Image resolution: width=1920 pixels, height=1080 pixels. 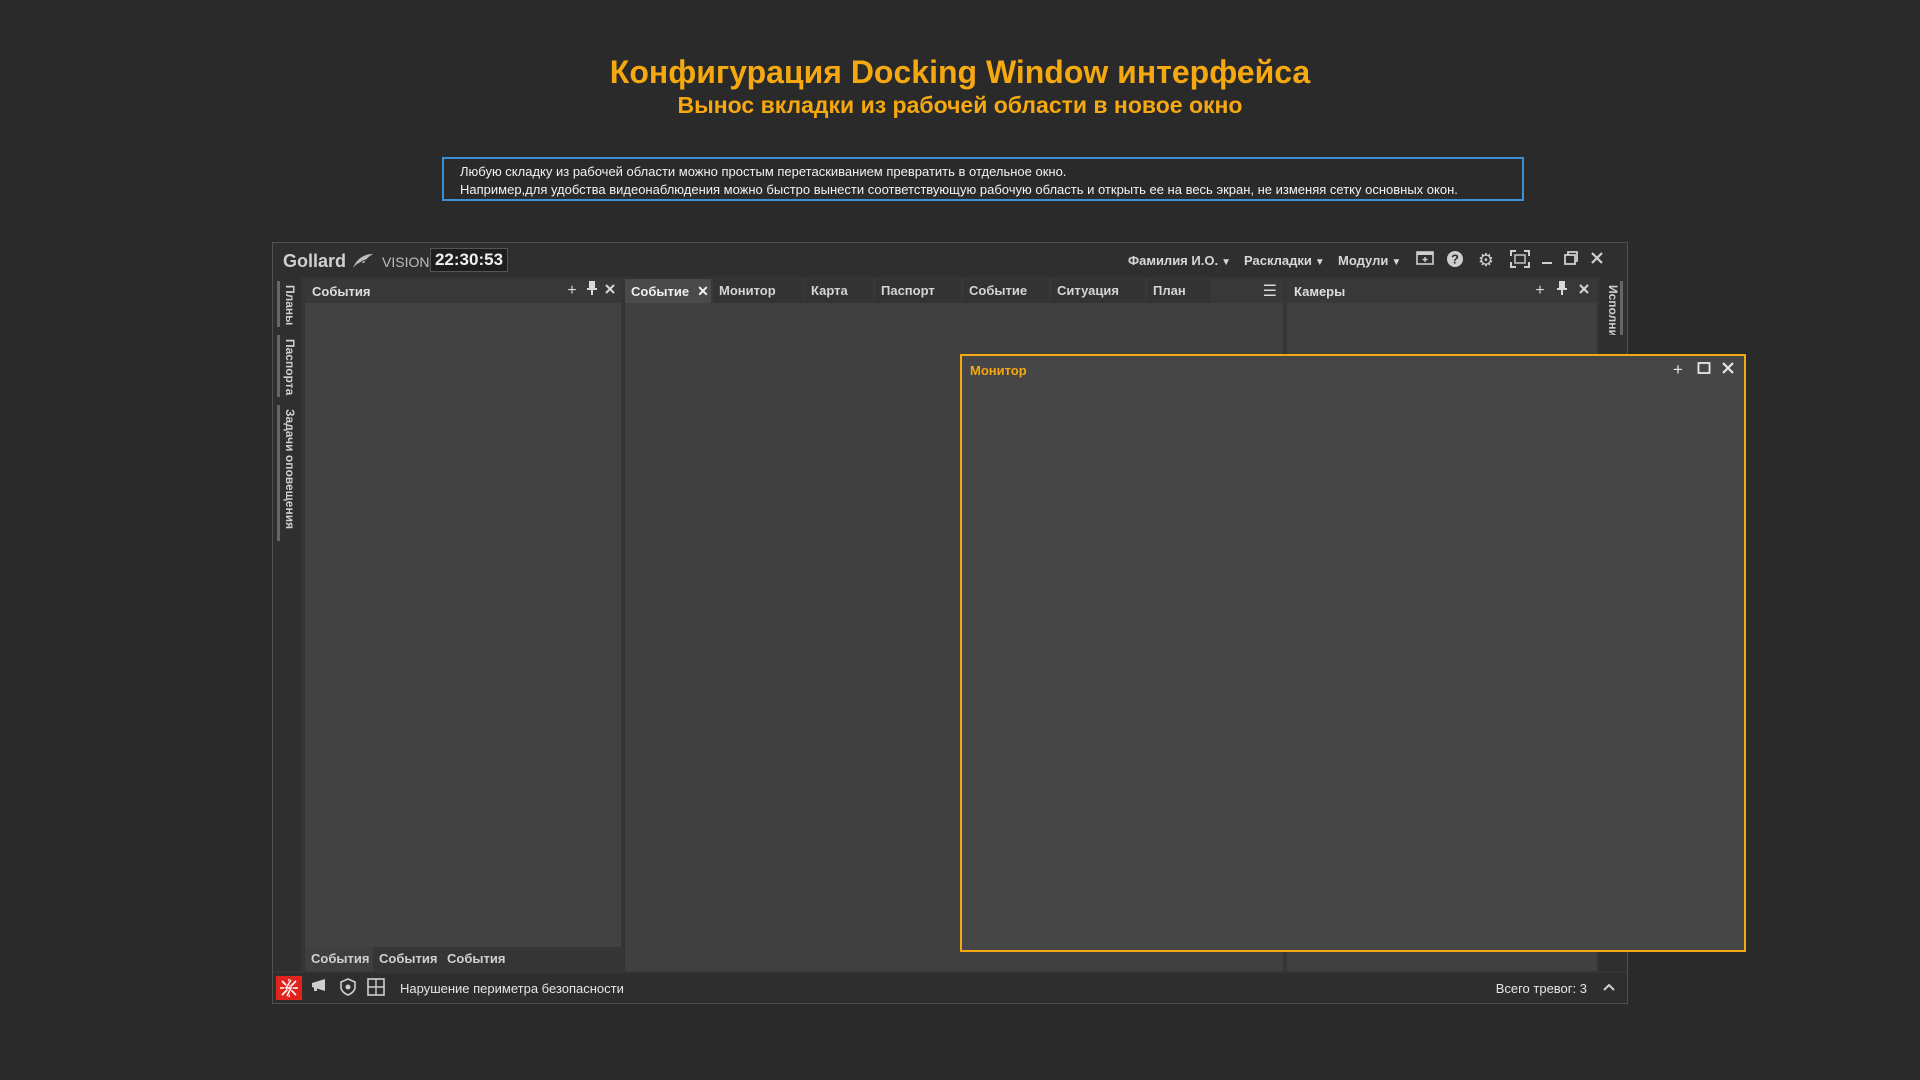 I want to click on tab-monitor: Монитор, so click(x=758, y=291).